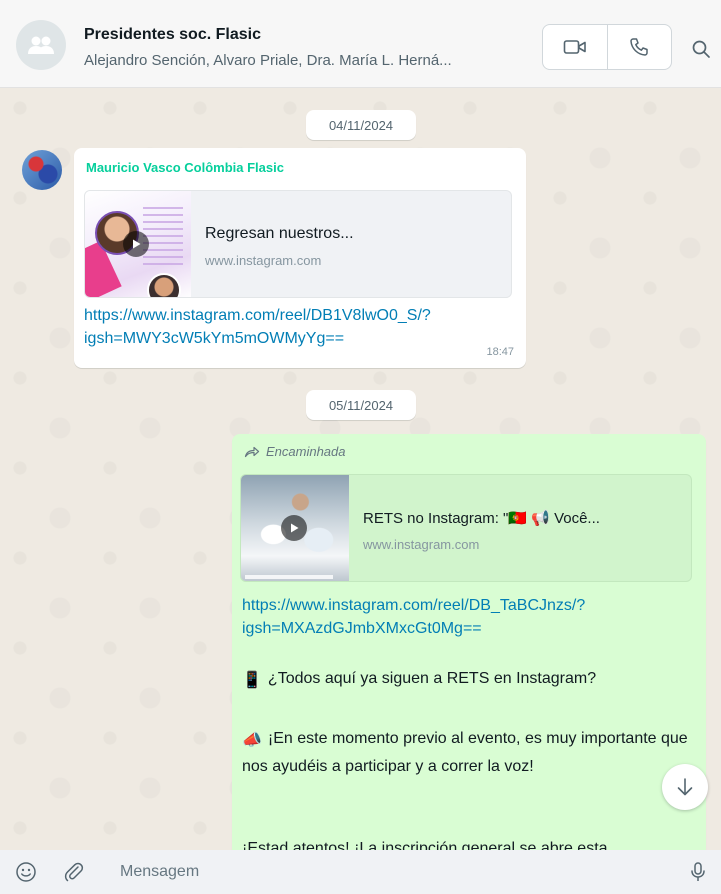 The width and height of the screenshot is (721, 894). Describe the element at coordinates (361, 405) in the screenshot. I see `date-separator: 05/11/2024` at that location.